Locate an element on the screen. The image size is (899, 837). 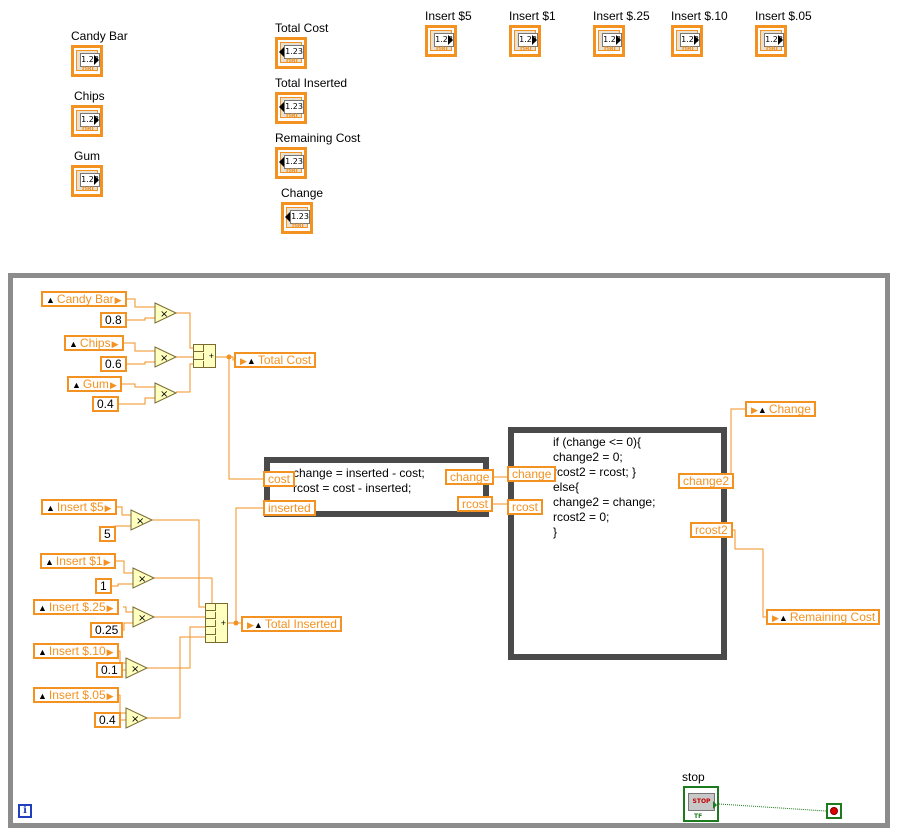
formula-output-rcost: rcost is located at coordinates (475, 504).